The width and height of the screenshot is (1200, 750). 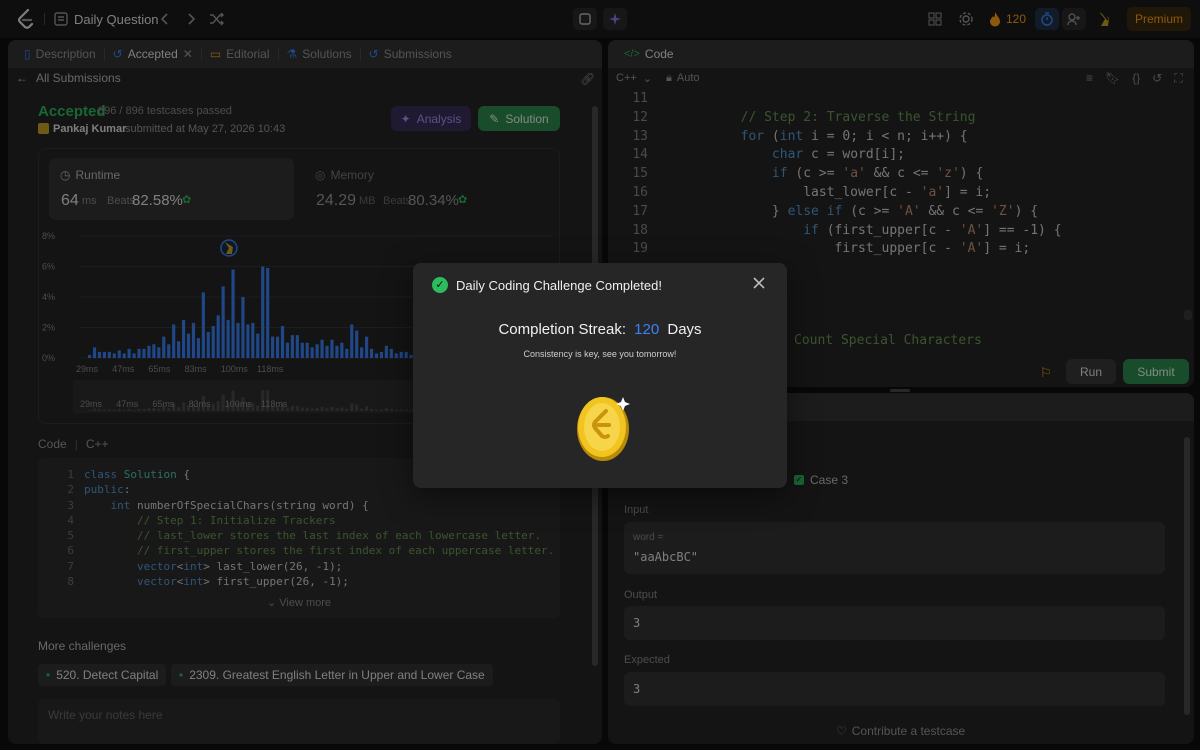 What do you see at coordinates (440, 285) in the screenshot?
I see `success-check-icon: ✓` at bounding box center [440, 285].